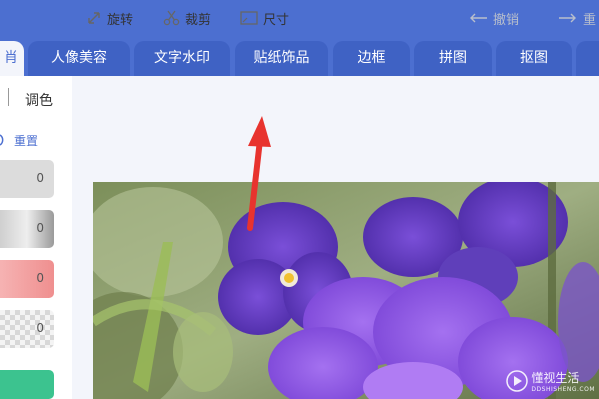 This screenshot has width=599, height=399. Describe the element at coordinates (371, 58) in the screenshot. I see `tab-border: 边框` at that location.